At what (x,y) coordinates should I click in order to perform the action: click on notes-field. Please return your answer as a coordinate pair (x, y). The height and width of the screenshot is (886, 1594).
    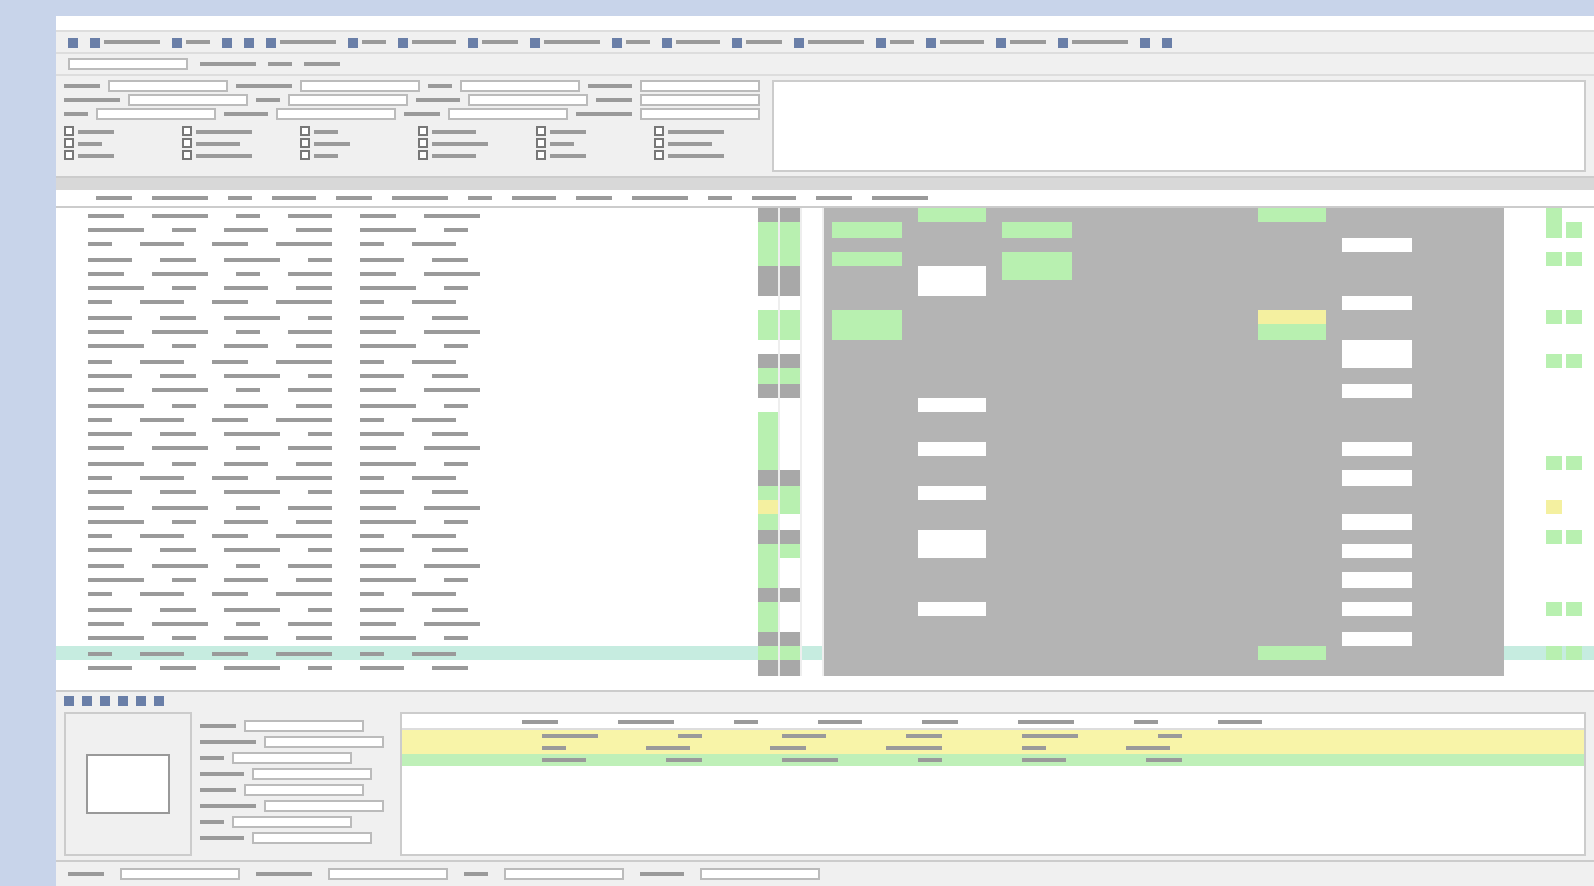
    Looking at the image, I should click on (1179, 126).